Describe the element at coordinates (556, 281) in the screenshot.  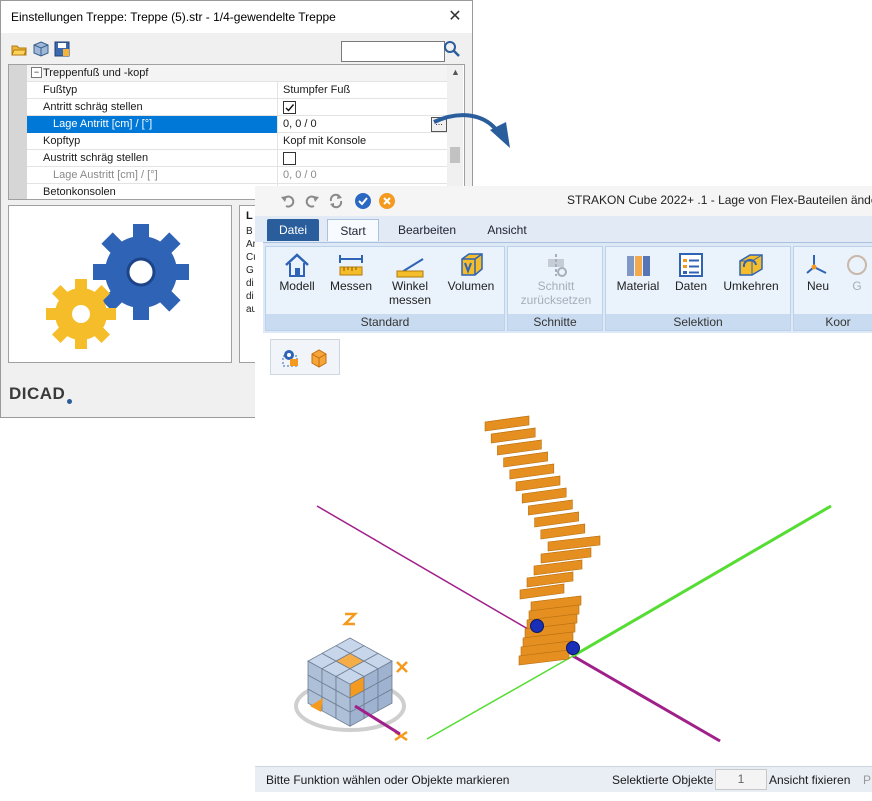
I see `schnitt-zuruecksetzen-button: Schnitt zurücksetzen` at that location.